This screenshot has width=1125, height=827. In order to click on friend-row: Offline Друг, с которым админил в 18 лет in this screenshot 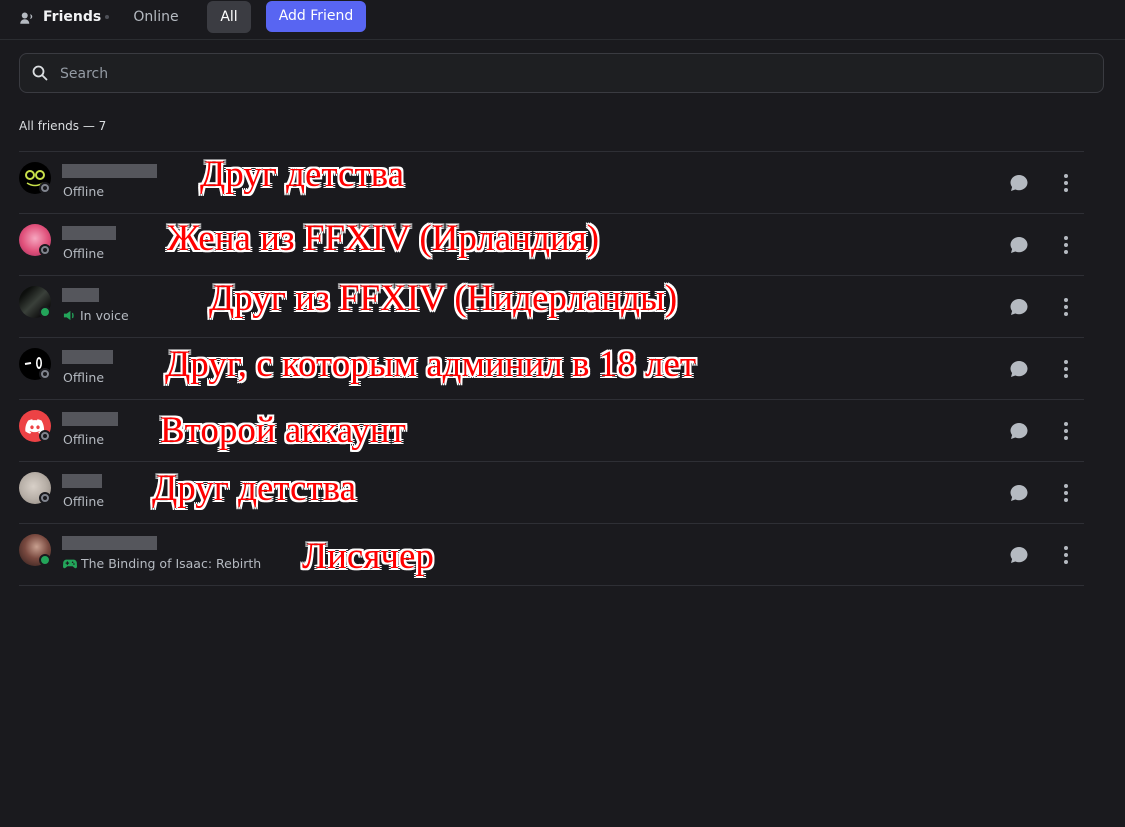, I will do `click(551, 368)`.